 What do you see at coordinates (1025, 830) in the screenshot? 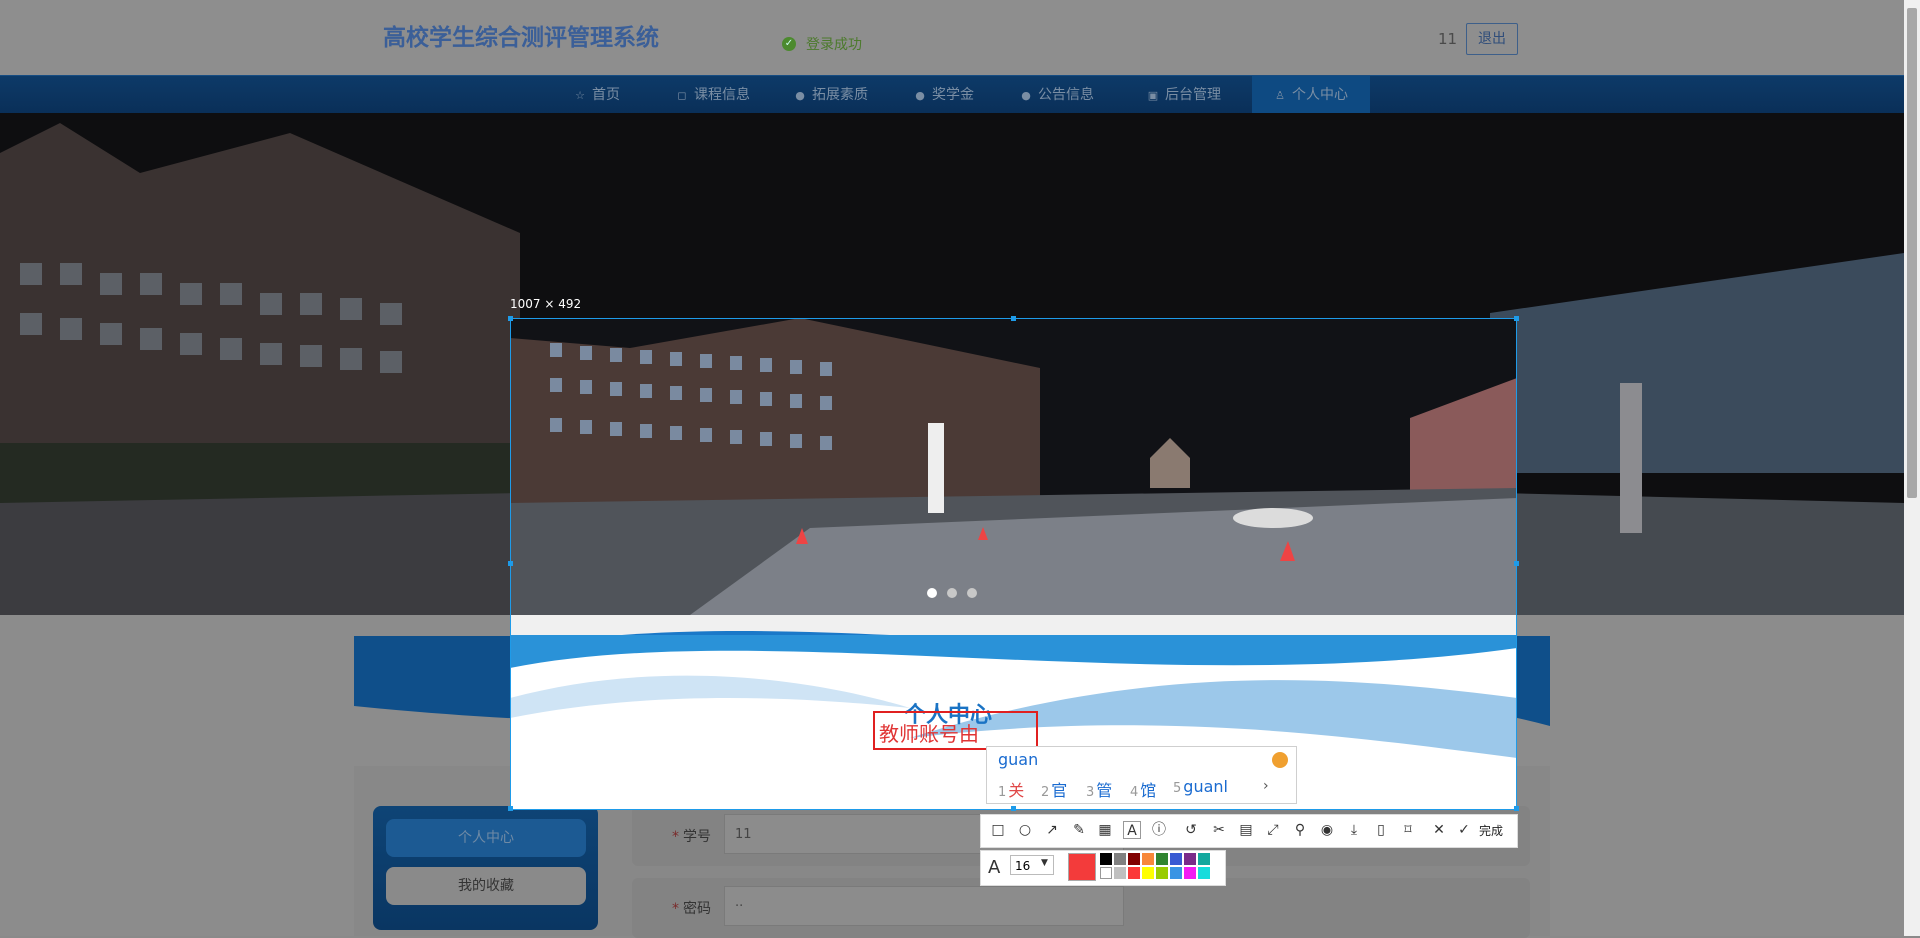
I see `ellipse-icon: ○` at bounding box center [1025, 830].